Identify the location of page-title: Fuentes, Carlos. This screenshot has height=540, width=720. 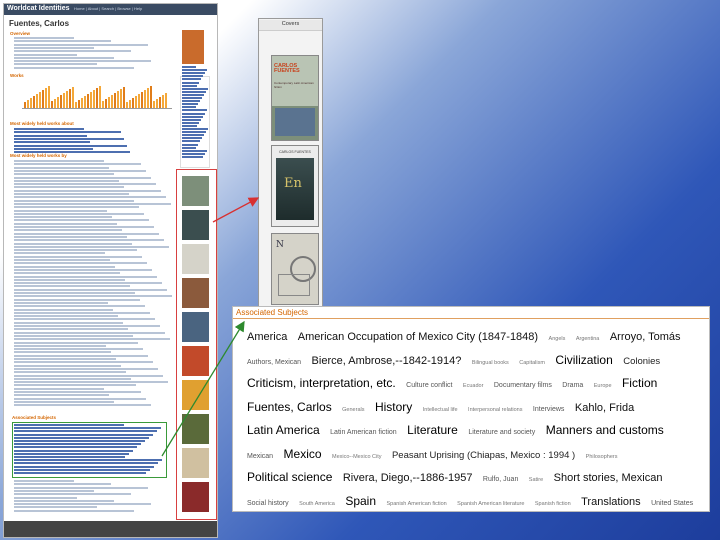
(39, 23).